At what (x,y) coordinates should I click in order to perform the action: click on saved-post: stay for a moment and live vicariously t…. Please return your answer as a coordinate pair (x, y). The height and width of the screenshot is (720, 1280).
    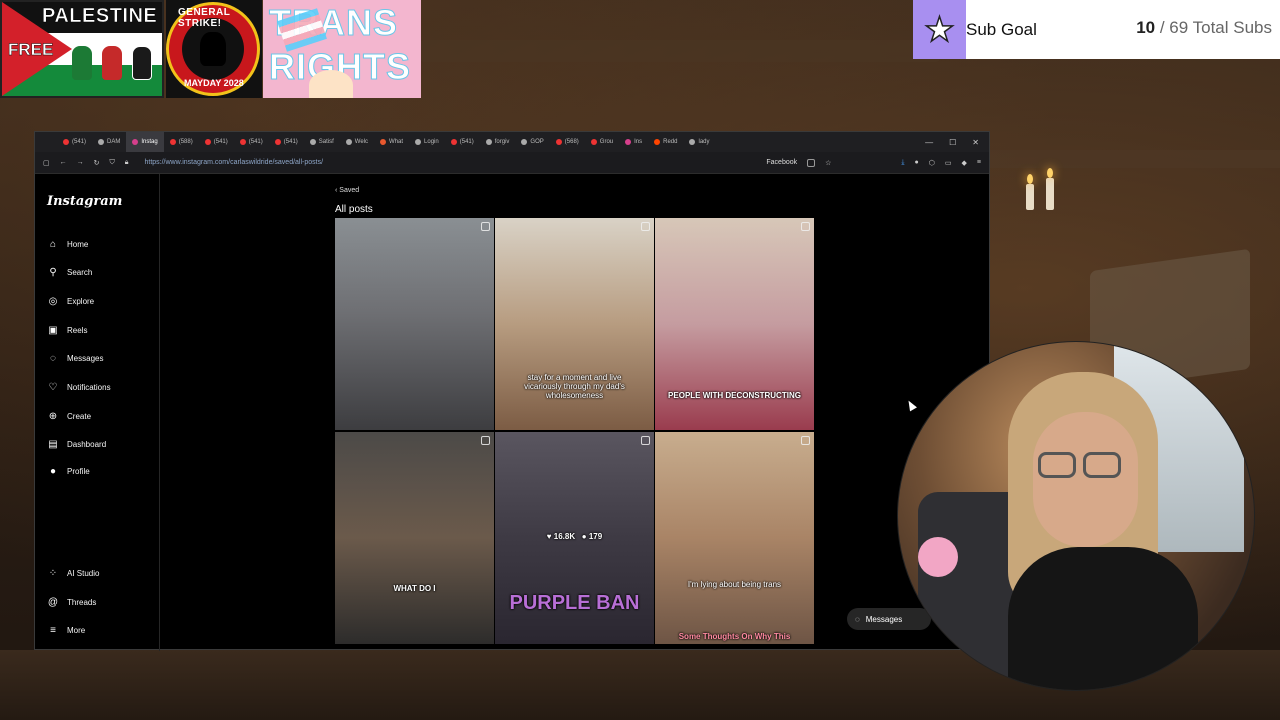
    Looking at the image, I should click on (574, 324).